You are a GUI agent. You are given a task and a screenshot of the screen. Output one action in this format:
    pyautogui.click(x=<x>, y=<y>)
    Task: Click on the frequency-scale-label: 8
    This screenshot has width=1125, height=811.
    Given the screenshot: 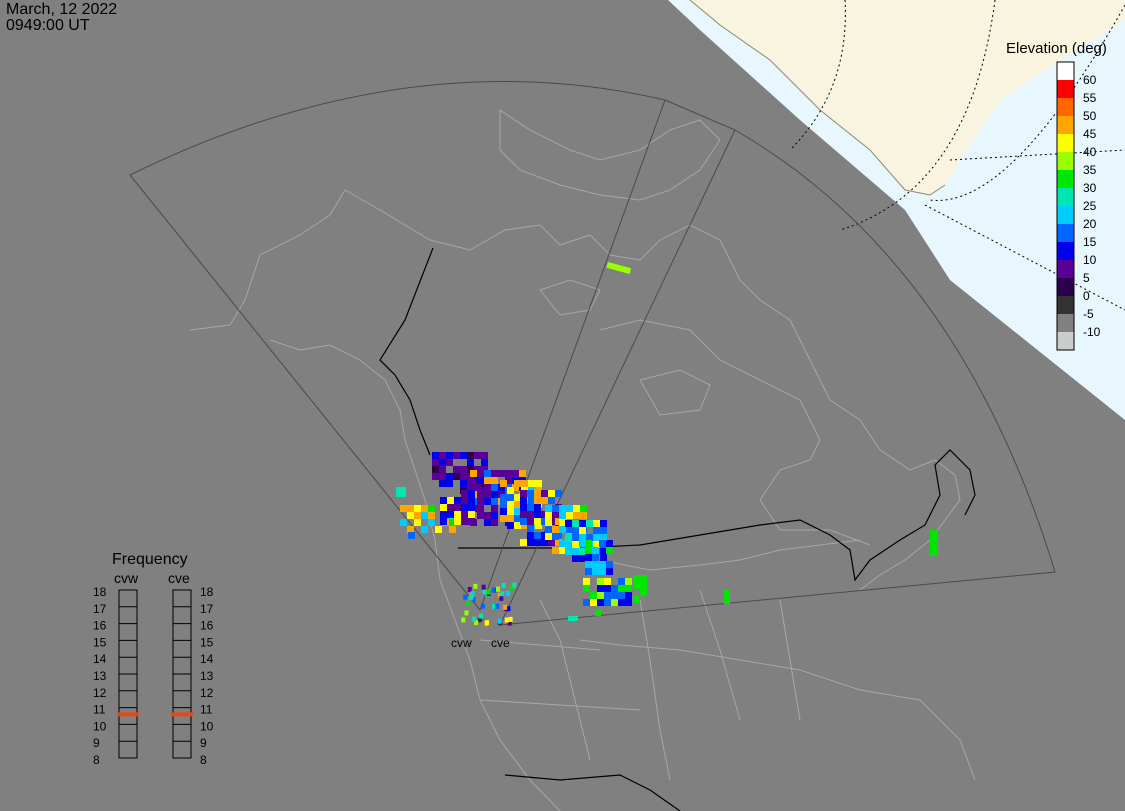 What is the action you would take?
    pyautogui.click(x=96, y=760)
    